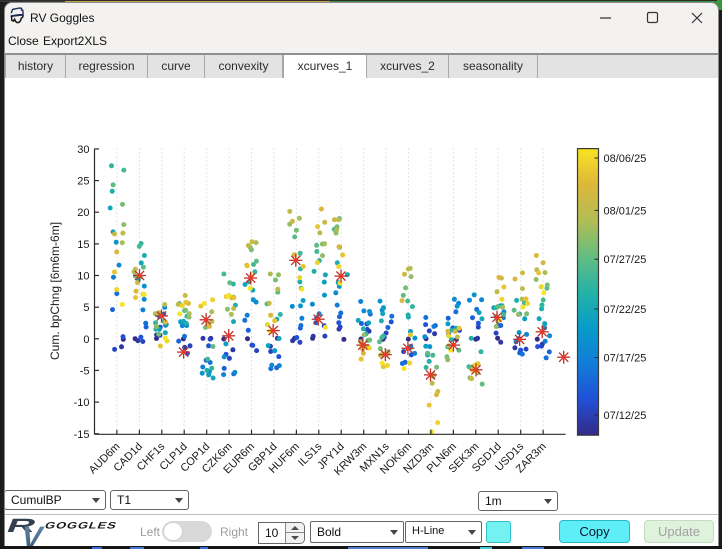  What do you see at coordinates (625, 310) in the screenshot?
I see `svg-text: 07/22/25` at bounding box center [625, 310].